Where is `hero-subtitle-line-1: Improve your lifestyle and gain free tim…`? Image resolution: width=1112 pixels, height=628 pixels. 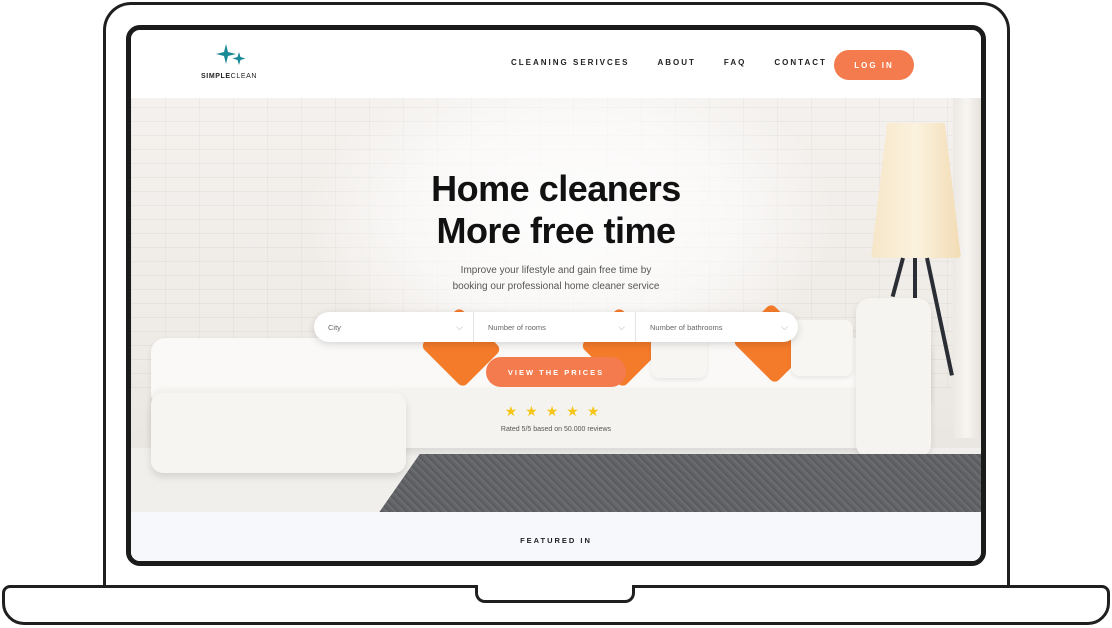
hero-subtitle-line-1: Improve your lifestyle and gain free tim… is located at coordinates (556, 270).